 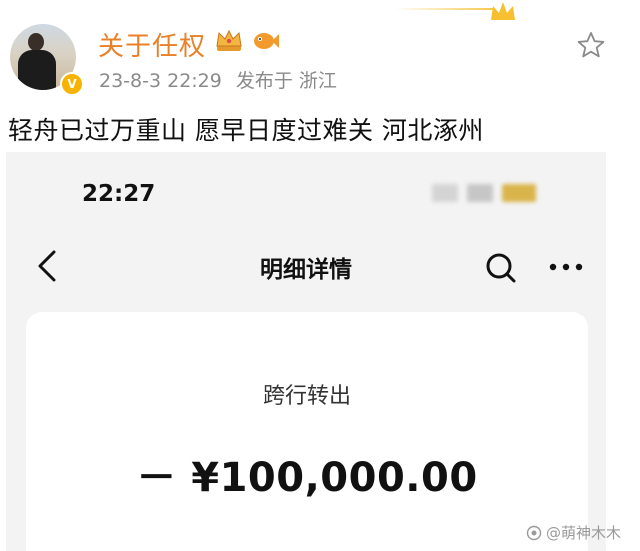 What do you see at coordinates (160, 81) in the screenshot?
I see `post-date: 23-8-3 22:29` at bounding box center [160, 81].